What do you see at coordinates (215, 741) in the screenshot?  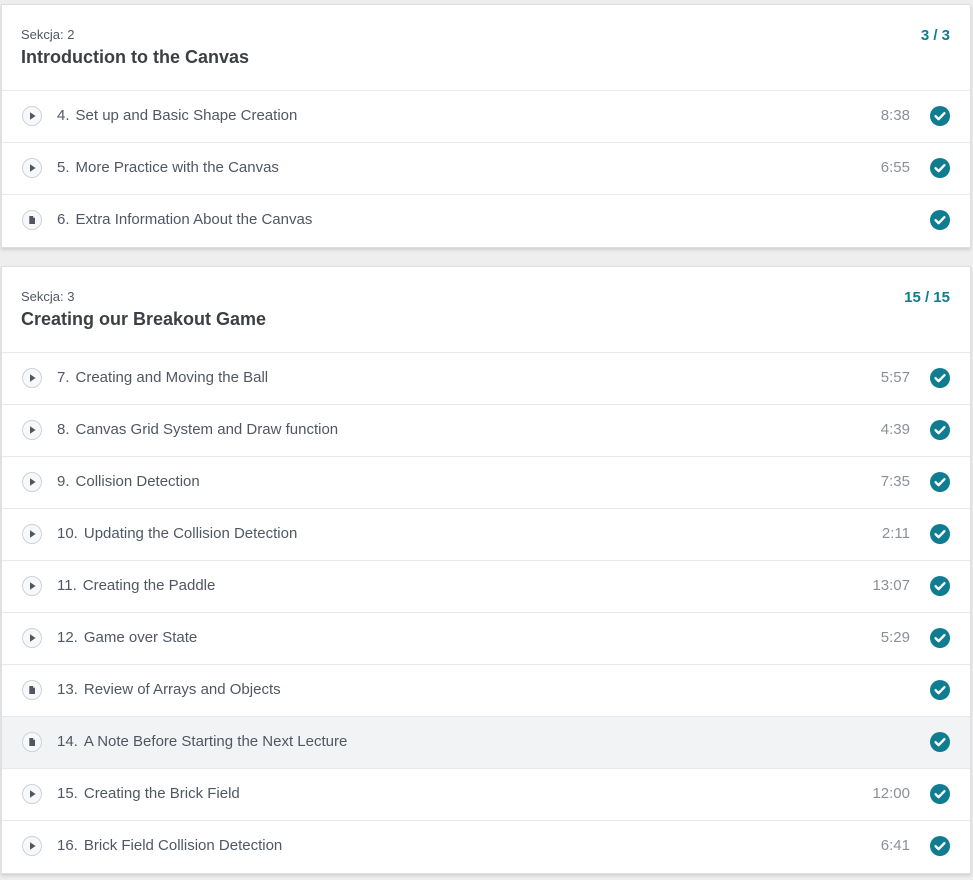 I see `lecture-title-text: A Note Before Starting the Next Lecture` at bounding box center [215, 741].